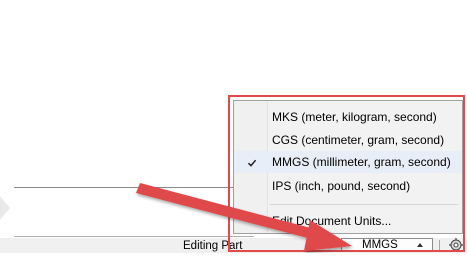 The height and width of the screenshot is (258, 467). What do you see at coordinates (456, 245) in the screenshot?
I see `rebuild-gear-icon` at bounding box center [456, 245].